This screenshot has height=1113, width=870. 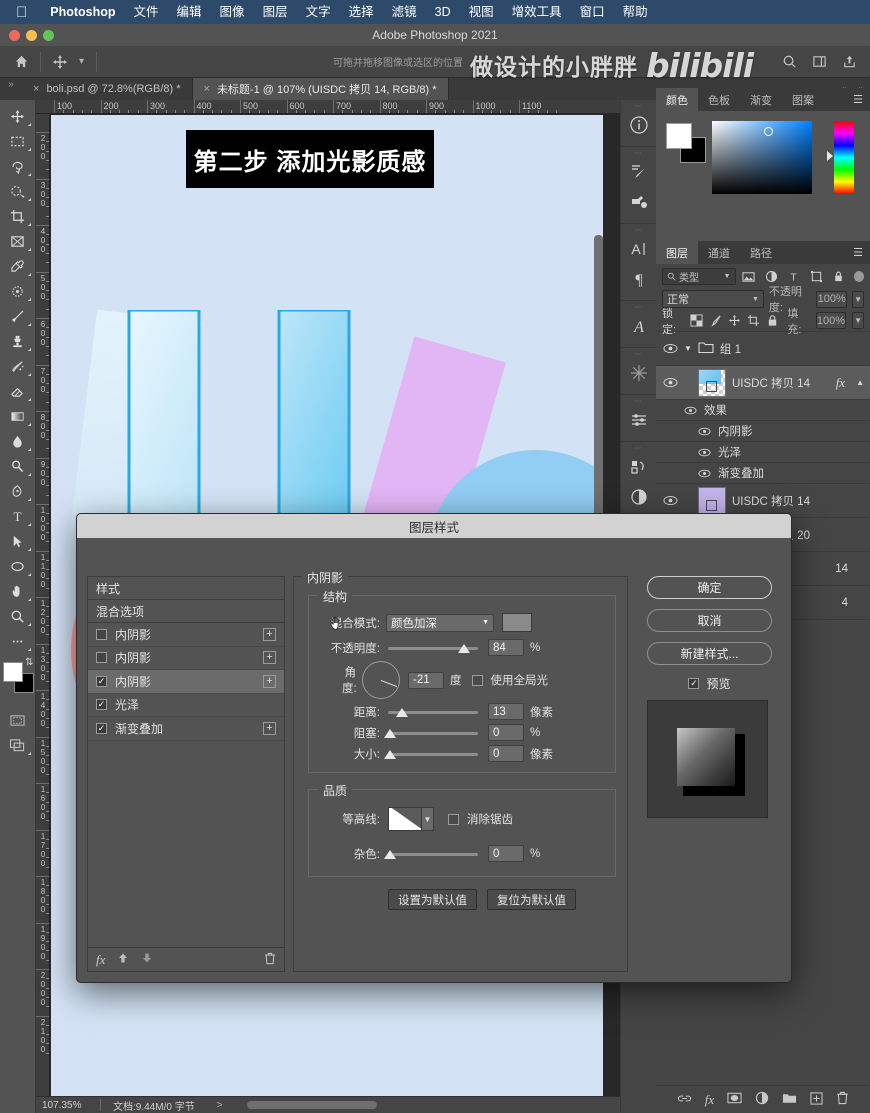 I want to click on effect-row-inner-shadow: 内阴影, so click(x=763, y=431).